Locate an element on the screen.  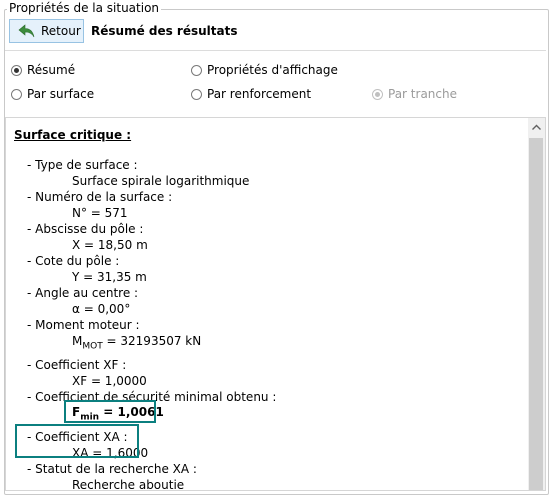
radio-disabled-icon is located at coordinates (377, 94).